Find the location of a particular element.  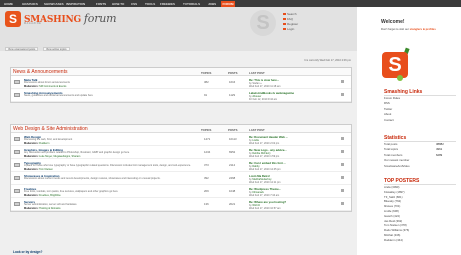

board-title: Web Design & Site Administration is located at coordinates (50, 129).